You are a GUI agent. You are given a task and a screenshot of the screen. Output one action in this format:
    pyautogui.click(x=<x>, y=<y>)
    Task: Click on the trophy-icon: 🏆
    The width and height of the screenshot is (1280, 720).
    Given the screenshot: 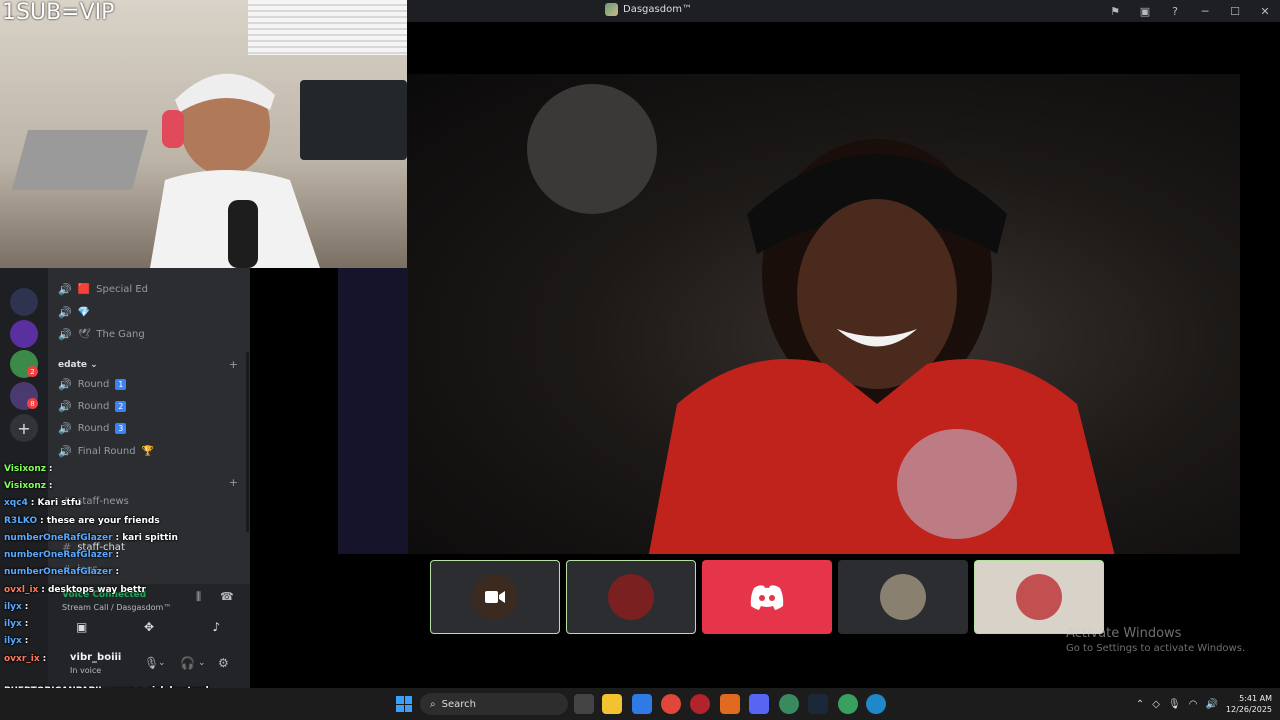 What is the action you would take?
    pyautogui.click(x=148, y=451)
    